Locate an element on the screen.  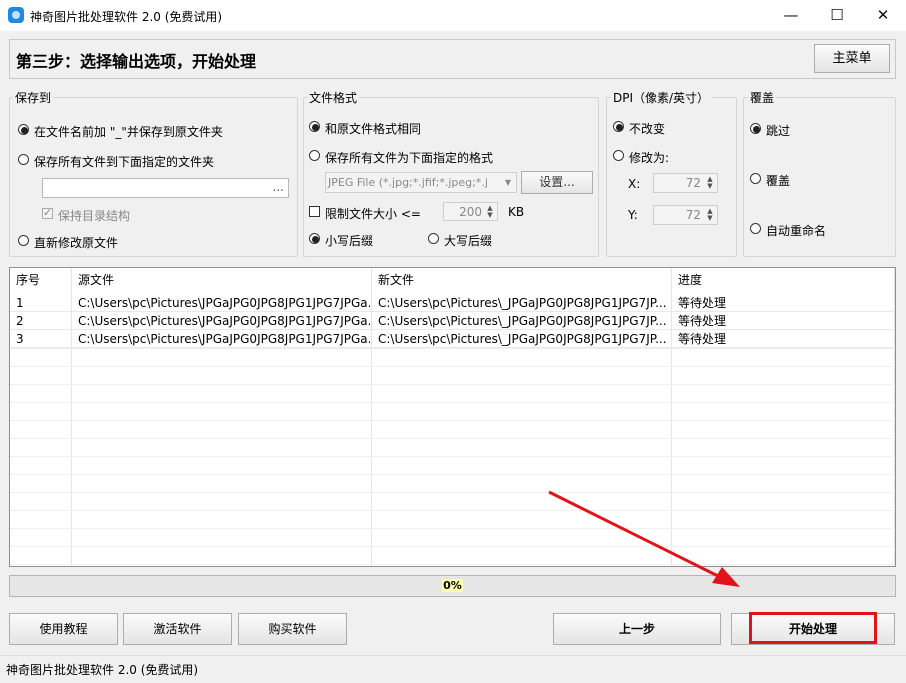
same-format-label: 和原文件格式相同 is located at coordinates (373, 128).